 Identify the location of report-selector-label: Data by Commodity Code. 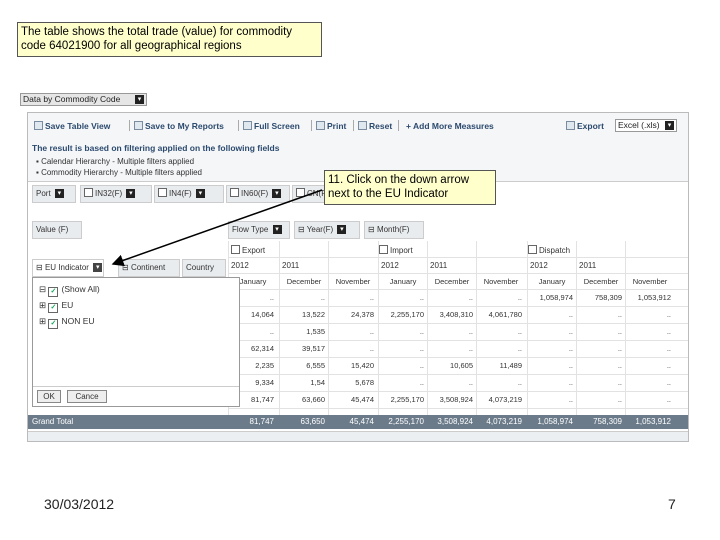
(72, 99).